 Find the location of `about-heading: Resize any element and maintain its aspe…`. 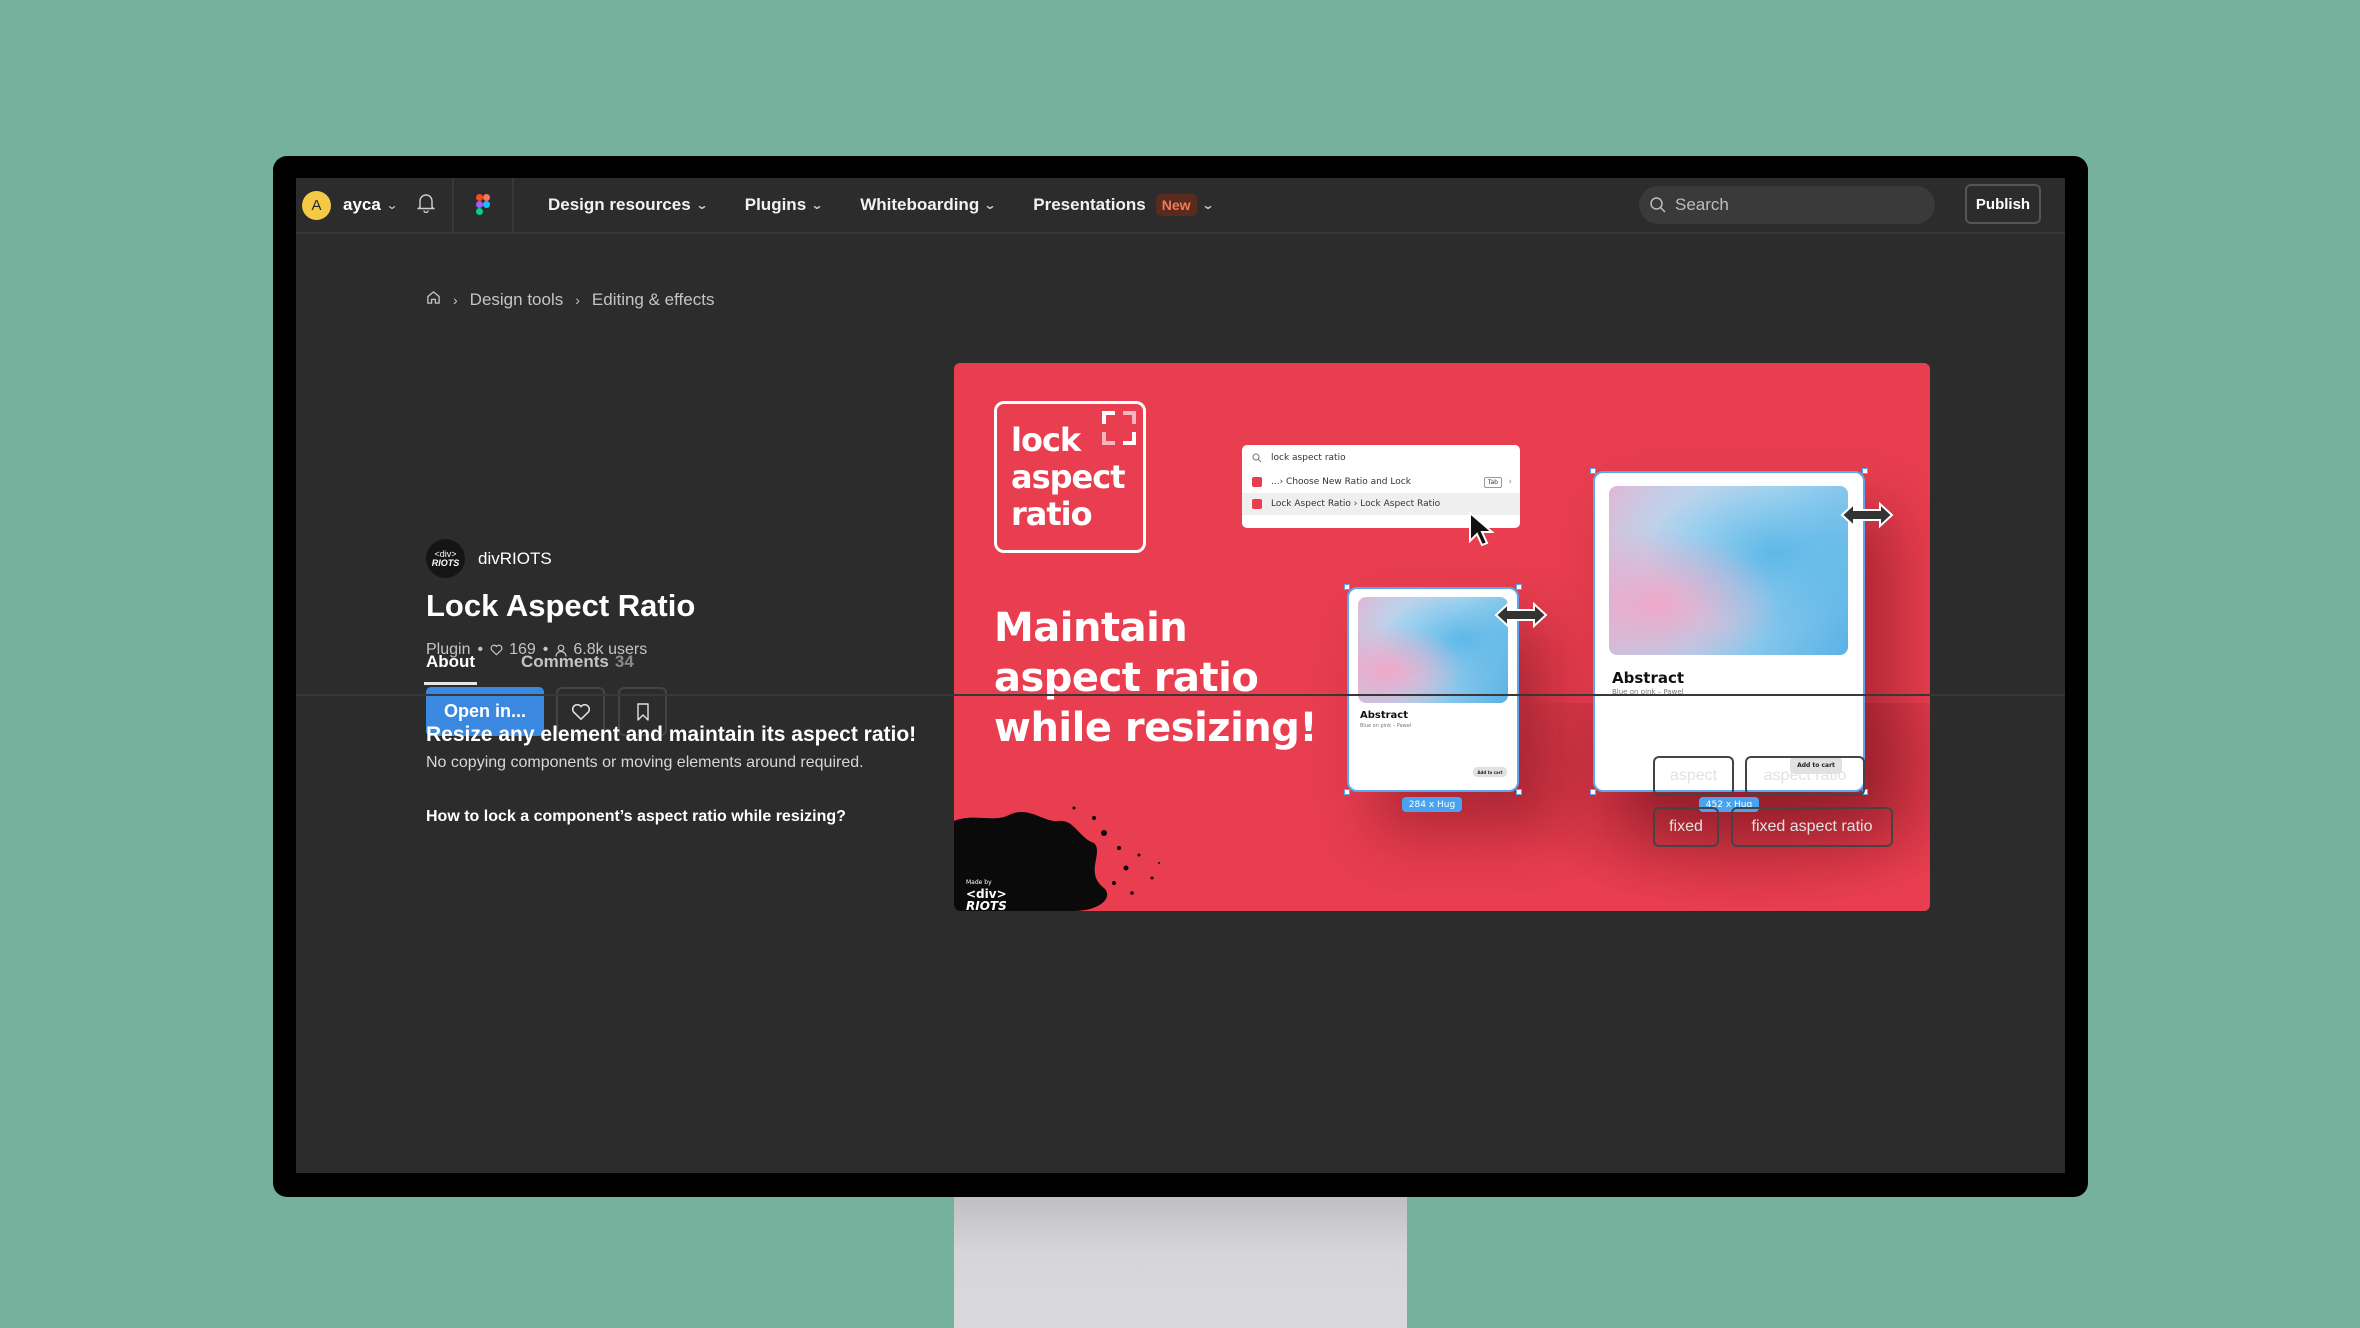

about-heading: Resize any element and maintain its aspe… is located at coordinates (671, 734).